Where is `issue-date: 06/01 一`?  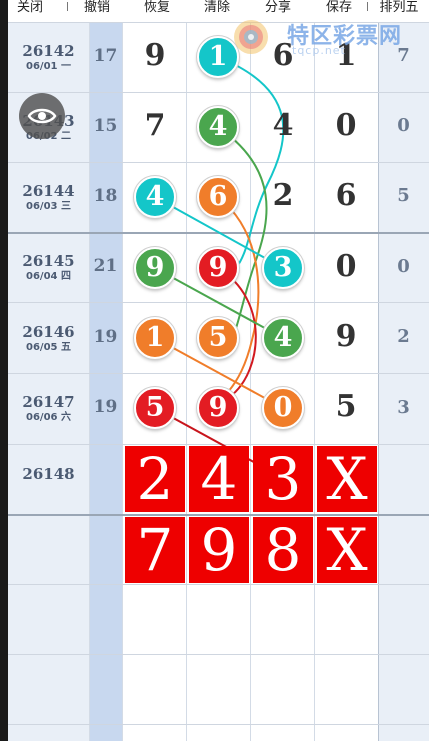 issue-date: 06/01 一 is located at coordinates (48, 66).